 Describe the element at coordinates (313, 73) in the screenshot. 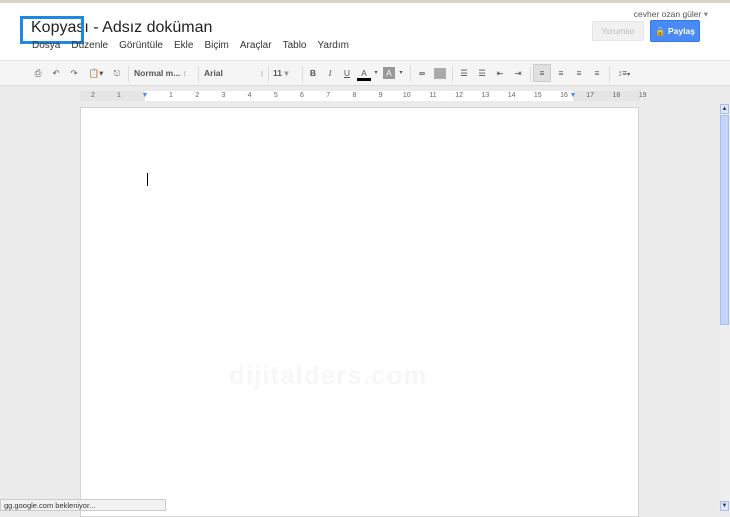

I see `bold-button: B` at that location.